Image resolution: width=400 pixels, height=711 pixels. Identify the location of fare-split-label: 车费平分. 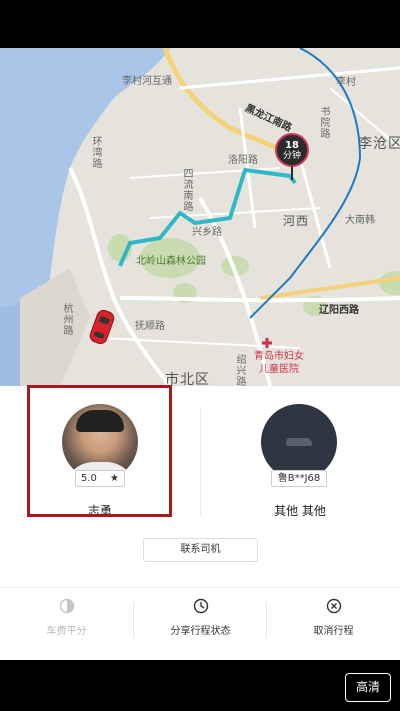
(66, 631).